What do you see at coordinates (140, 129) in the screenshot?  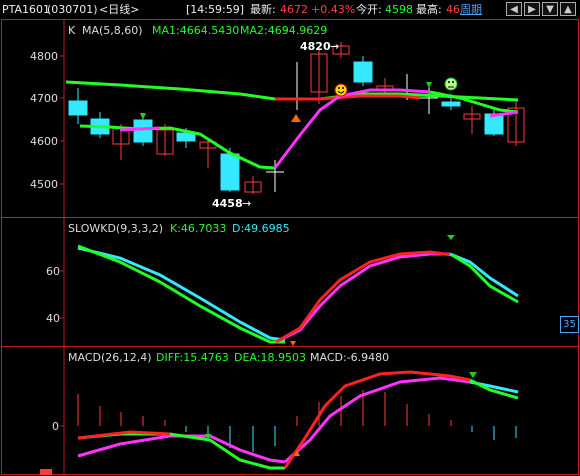 I see `ma8-line-segment` at bounding box center [140, 129].